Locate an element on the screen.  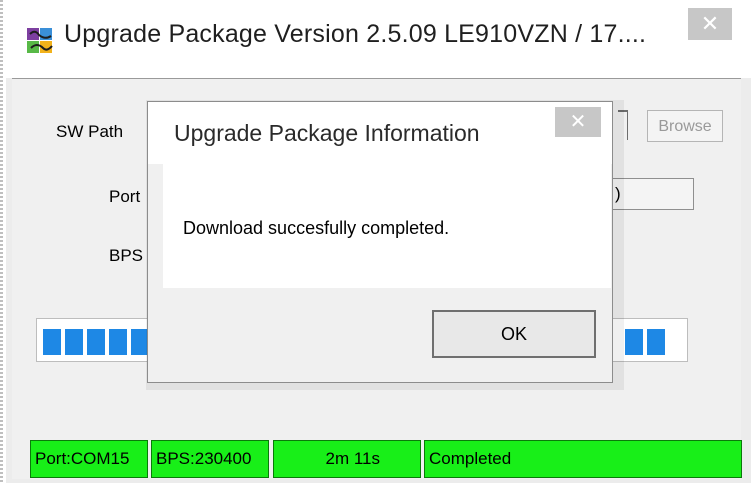
ok-button: OK is located at coordinates (514, 334).